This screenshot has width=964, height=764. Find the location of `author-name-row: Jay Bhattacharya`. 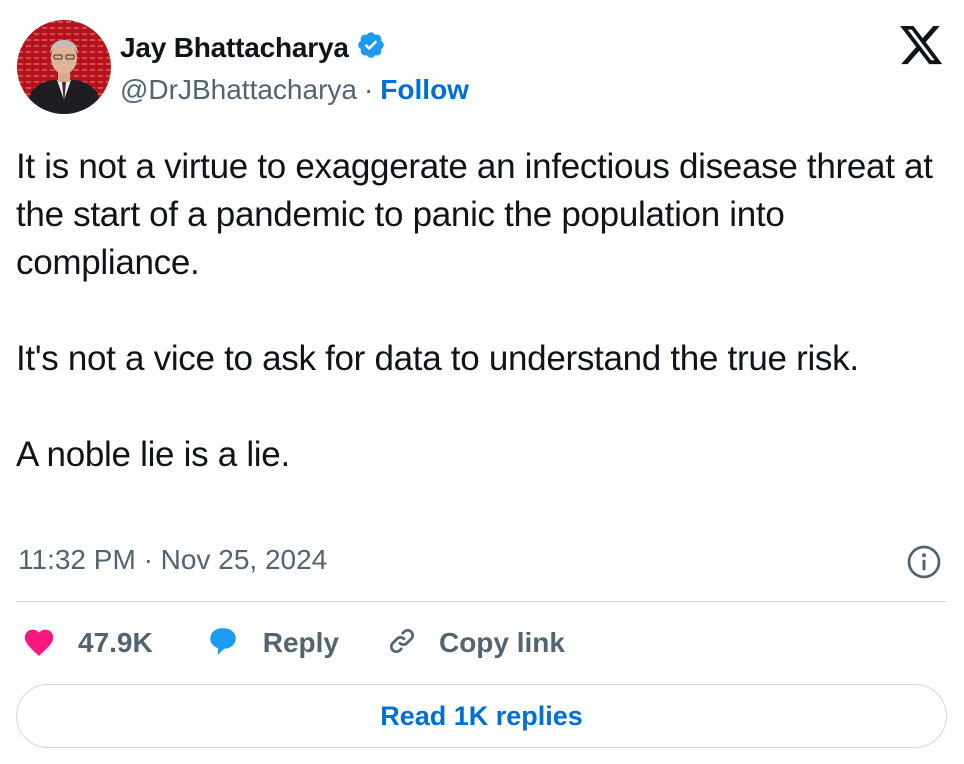

author-name-row: Jay Bhattacharya is located at coordinates (253, 47).